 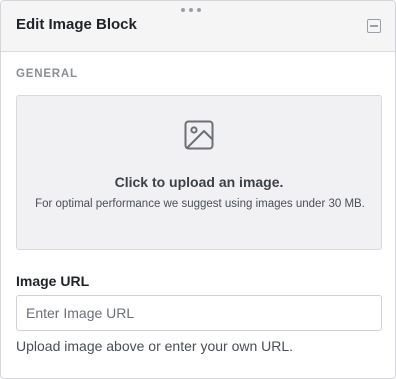 I want to click on drag-handle-icon, so click(x=191, y=10).